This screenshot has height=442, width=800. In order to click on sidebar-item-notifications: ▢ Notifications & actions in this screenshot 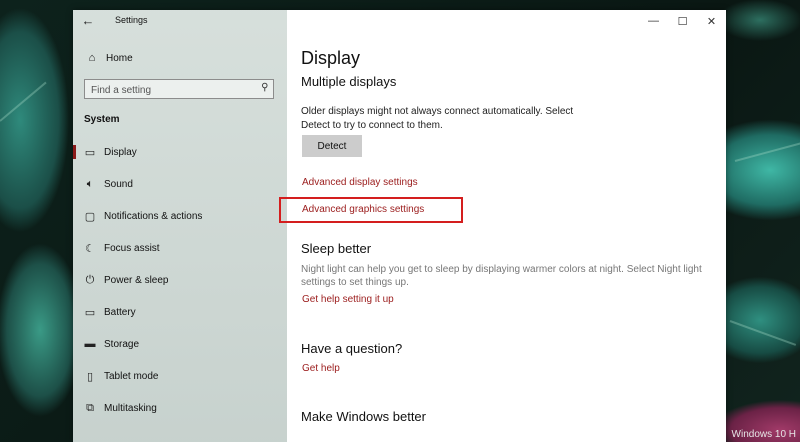, I will do `click(180, 216)`.